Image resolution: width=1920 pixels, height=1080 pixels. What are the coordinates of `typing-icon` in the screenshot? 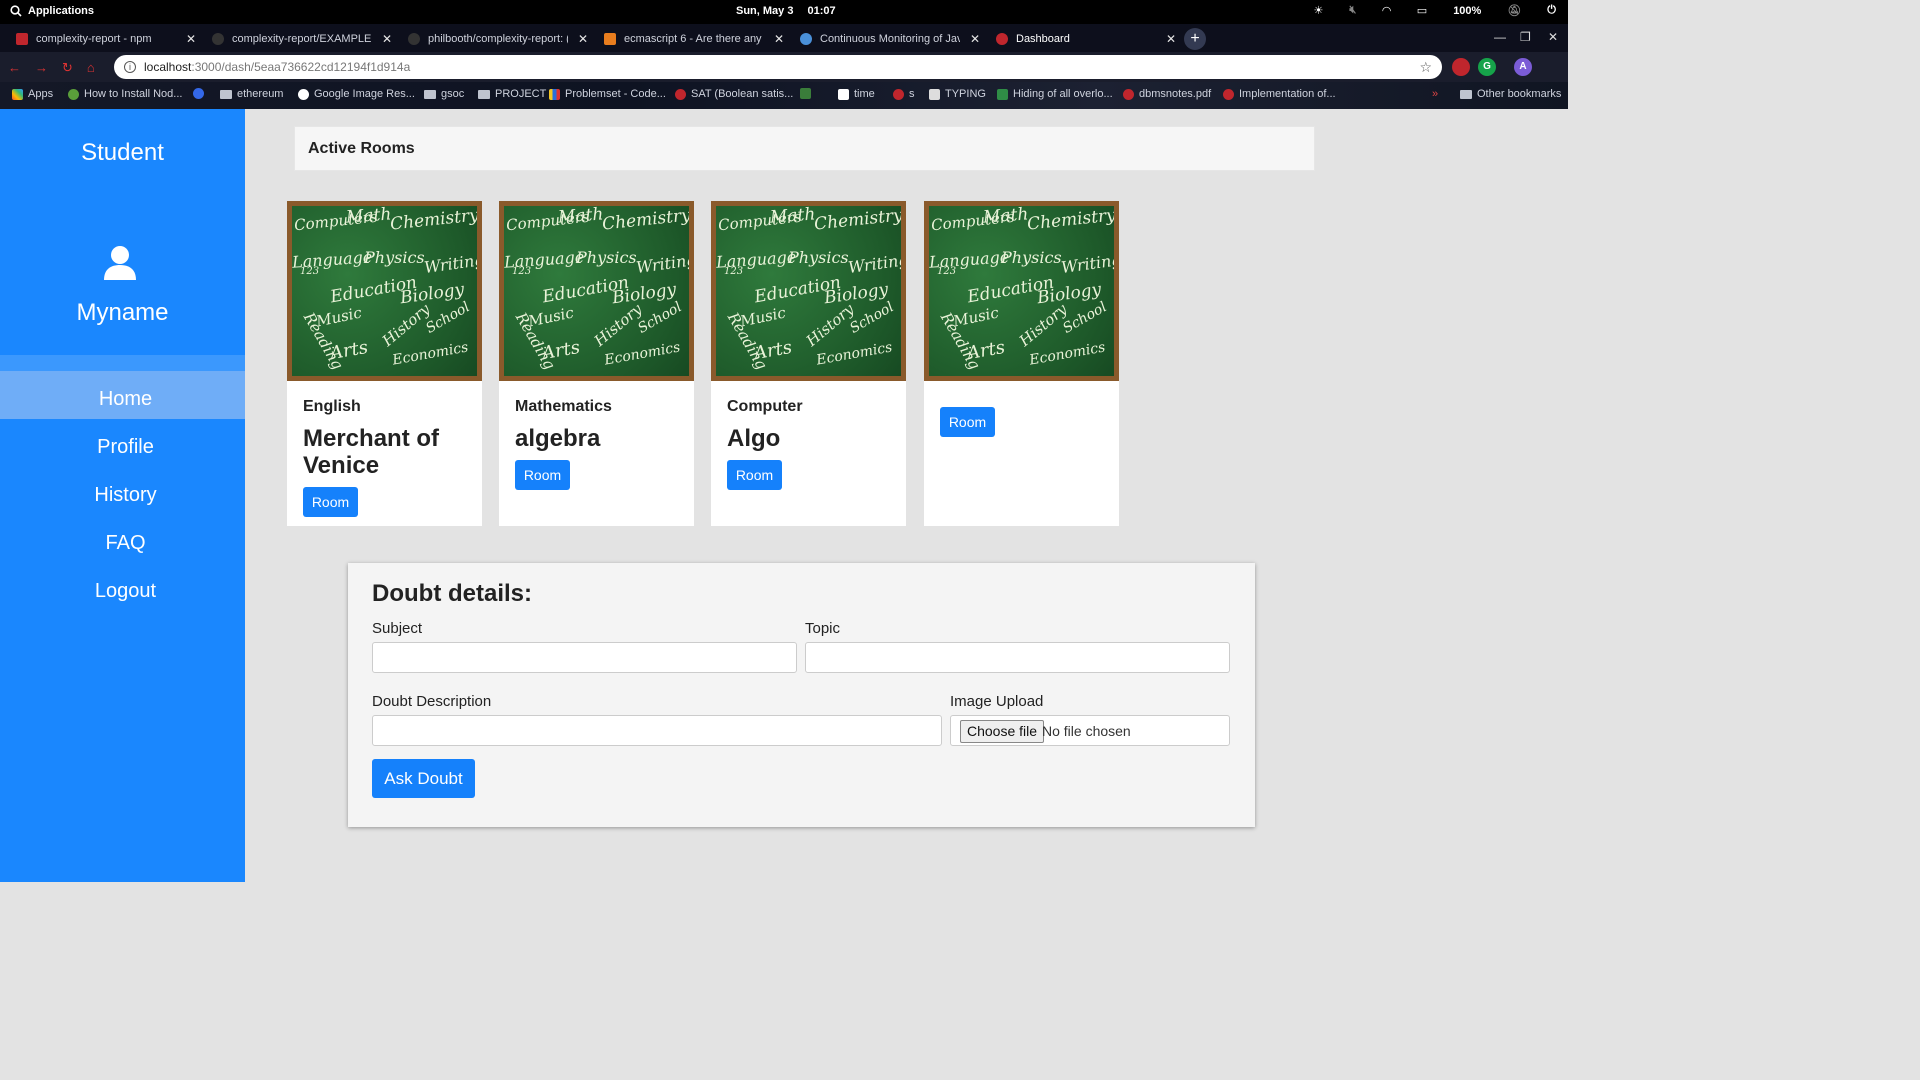 It's located at (934, 94).